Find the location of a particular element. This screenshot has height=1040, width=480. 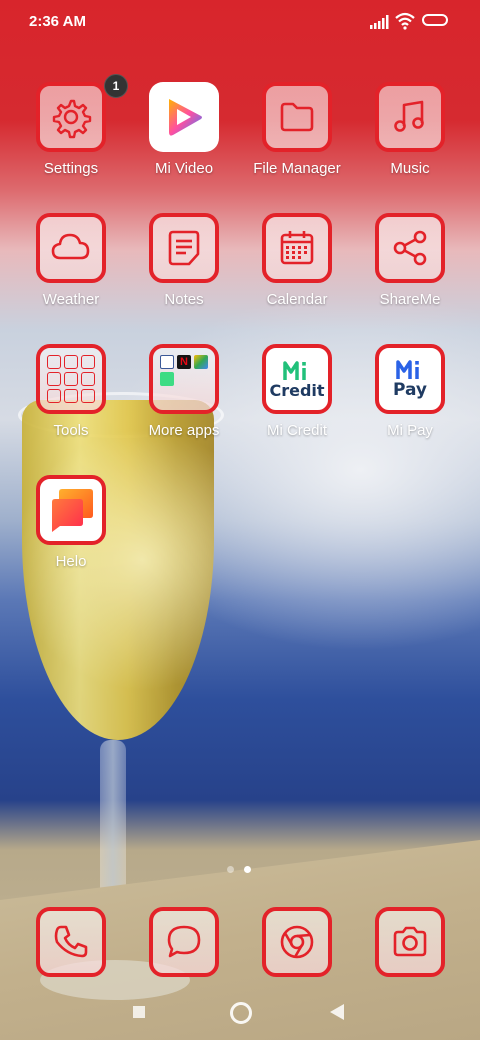

chrome-icon is located at coordinates (297, 942).